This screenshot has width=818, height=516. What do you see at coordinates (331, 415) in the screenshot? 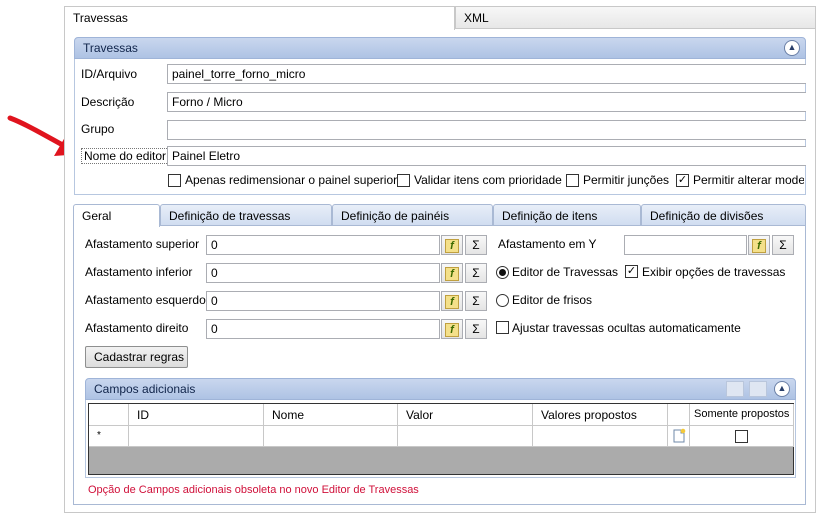
I see `grid-col-nome: Nome` at bounding box center [331, 415].